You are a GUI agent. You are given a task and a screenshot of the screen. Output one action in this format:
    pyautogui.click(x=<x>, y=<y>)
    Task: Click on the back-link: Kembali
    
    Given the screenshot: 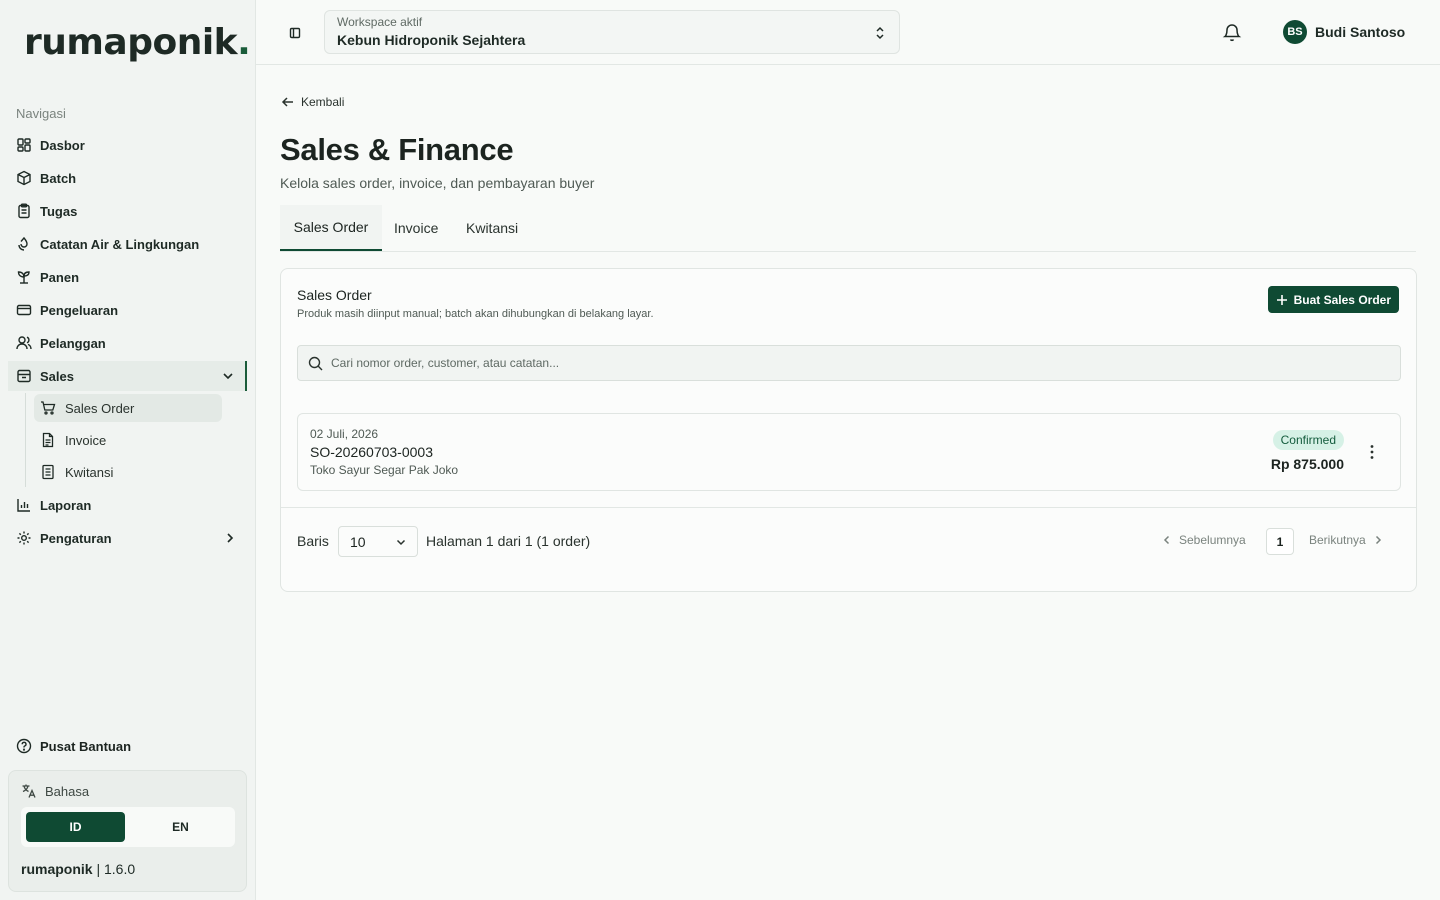 What is the action you would take?
    pyautogui.click(x=312, y=102)
    